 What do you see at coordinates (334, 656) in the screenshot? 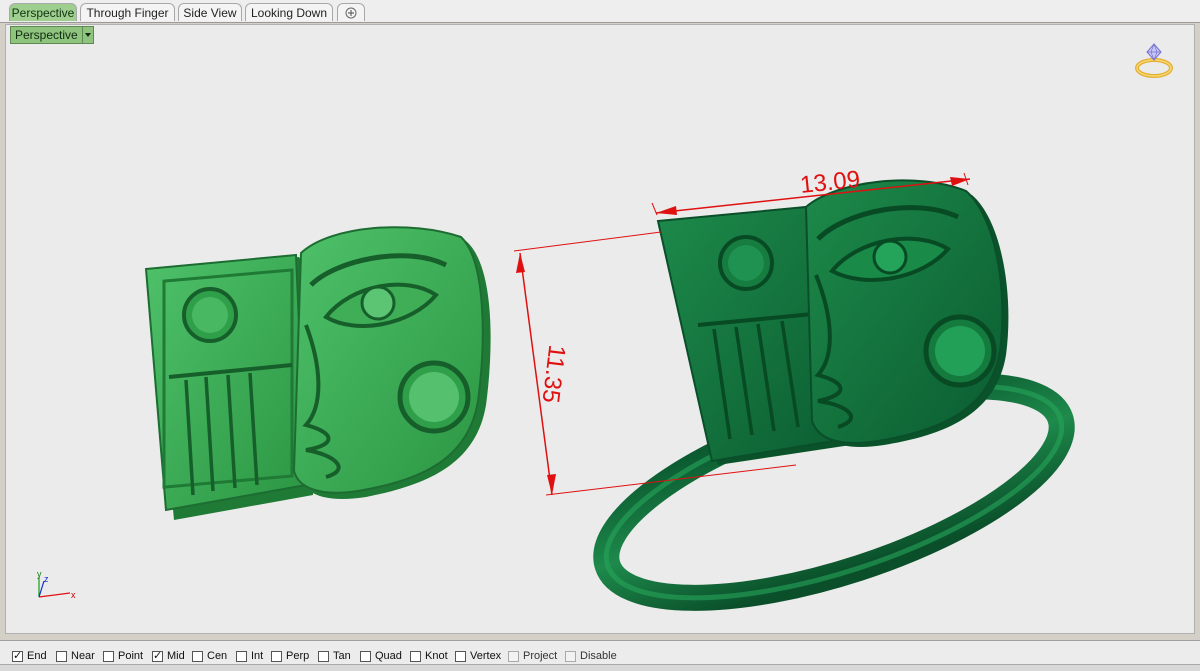
I see `osnap-tan: Tan` at bounding box center [334, 656].